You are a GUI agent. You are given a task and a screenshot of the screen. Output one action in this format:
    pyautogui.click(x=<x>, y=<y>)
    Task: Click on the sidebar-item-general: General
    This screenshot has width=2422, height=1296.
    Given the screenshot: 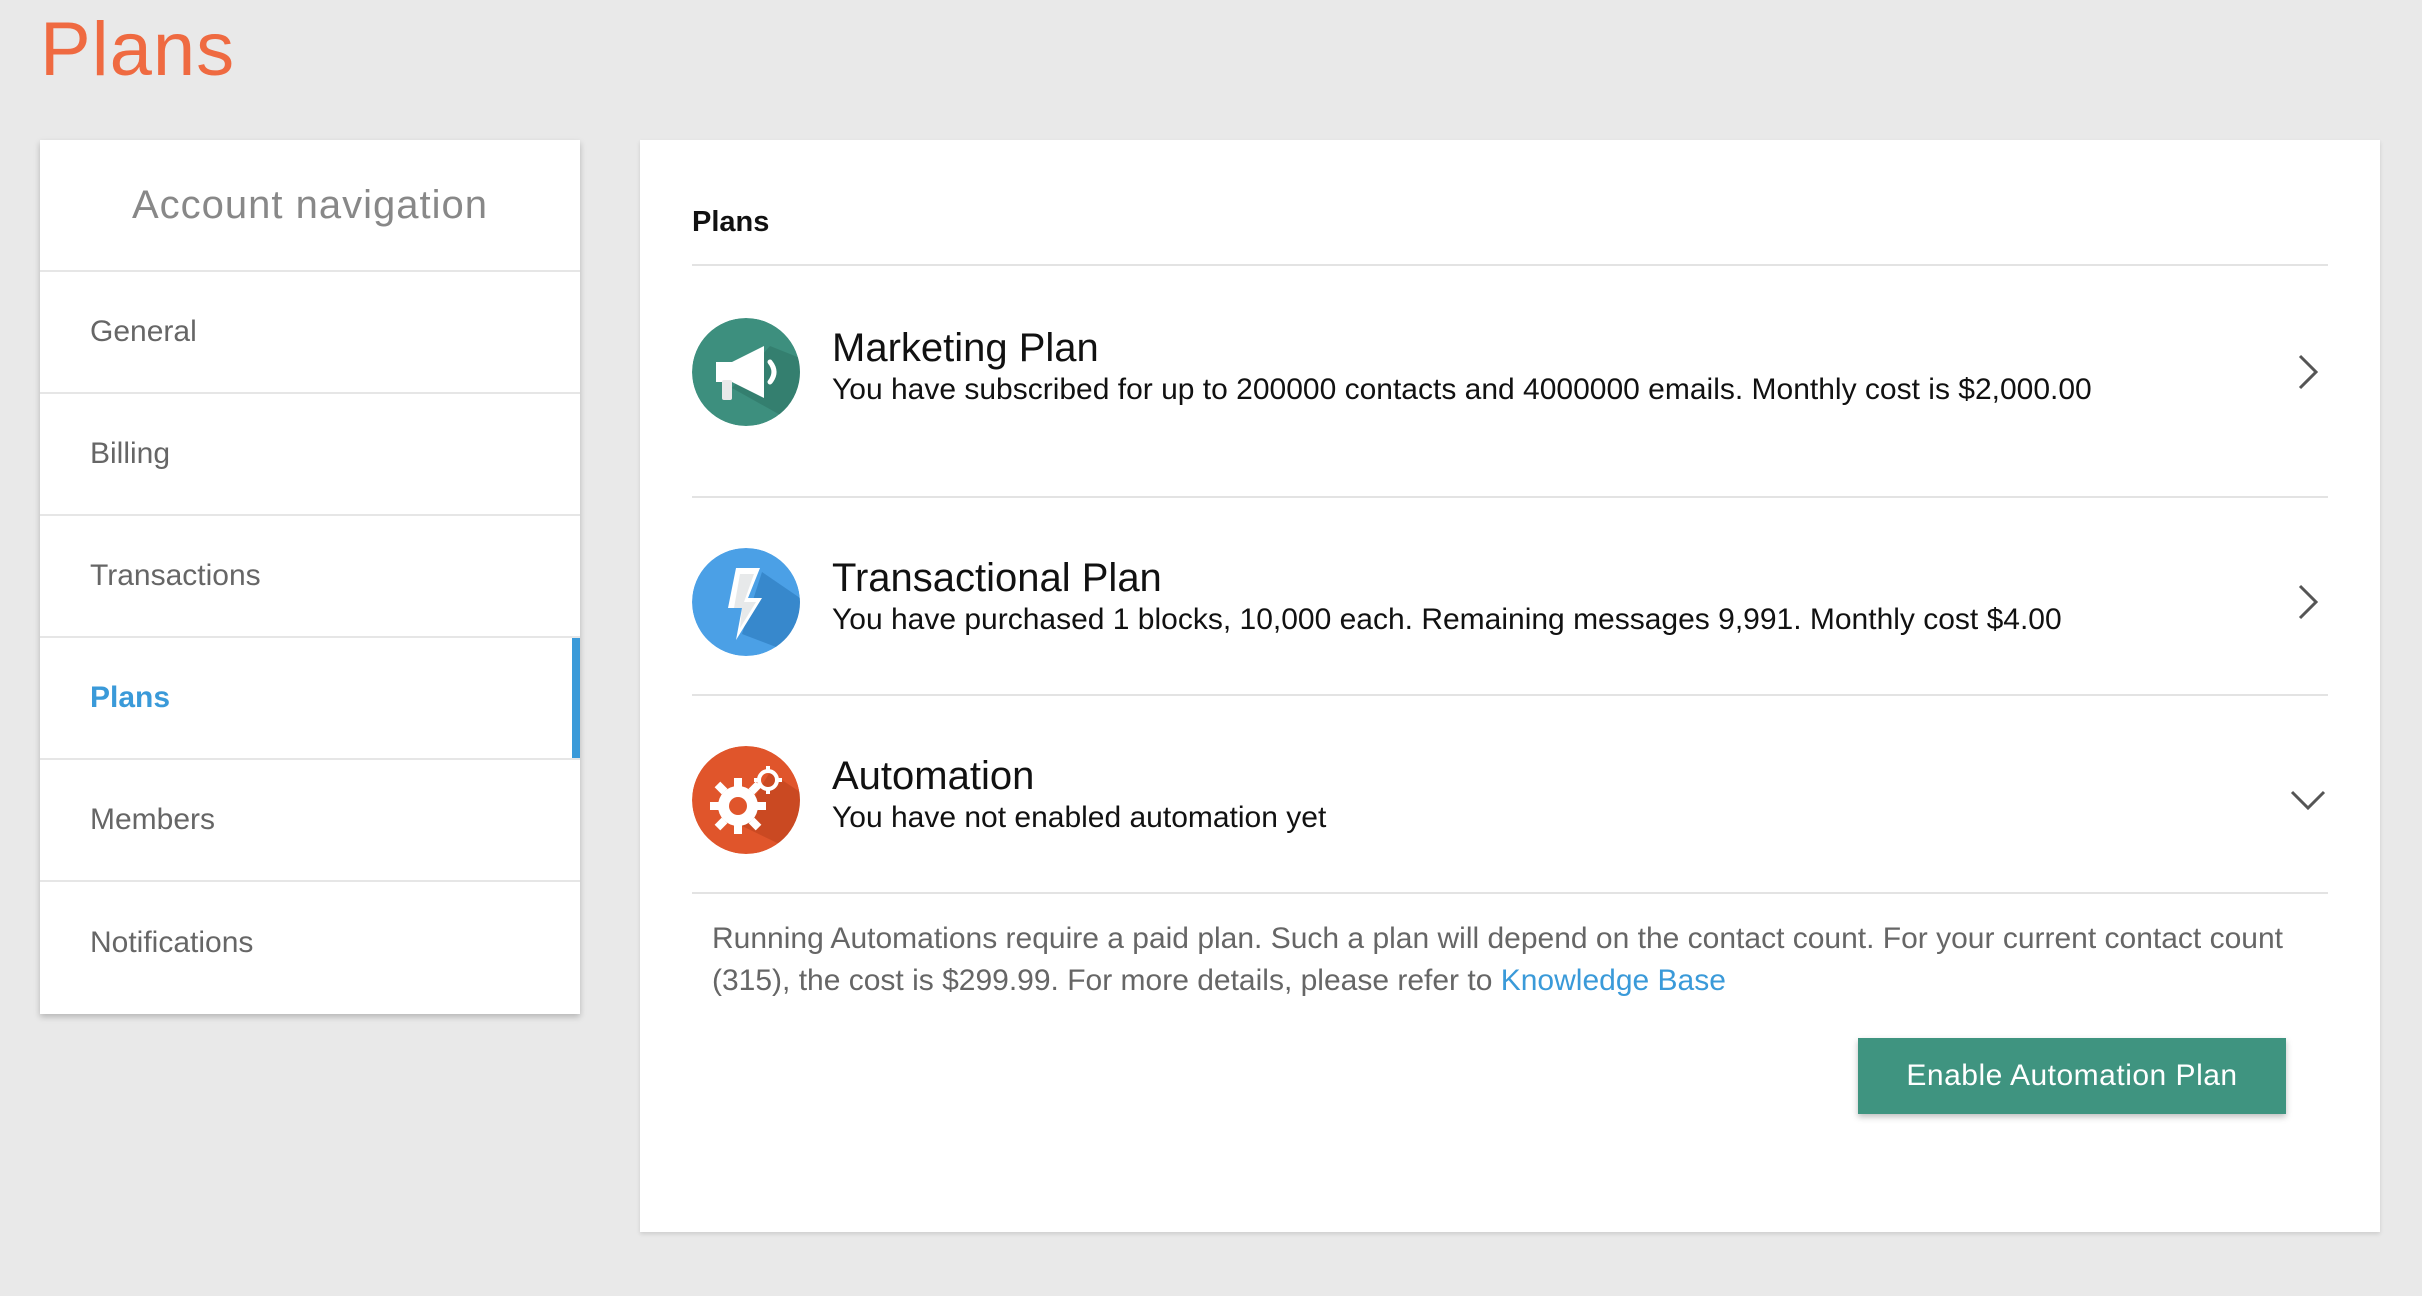 What is the action you would take?
    pyautogui.click(x=310, y=333)
    